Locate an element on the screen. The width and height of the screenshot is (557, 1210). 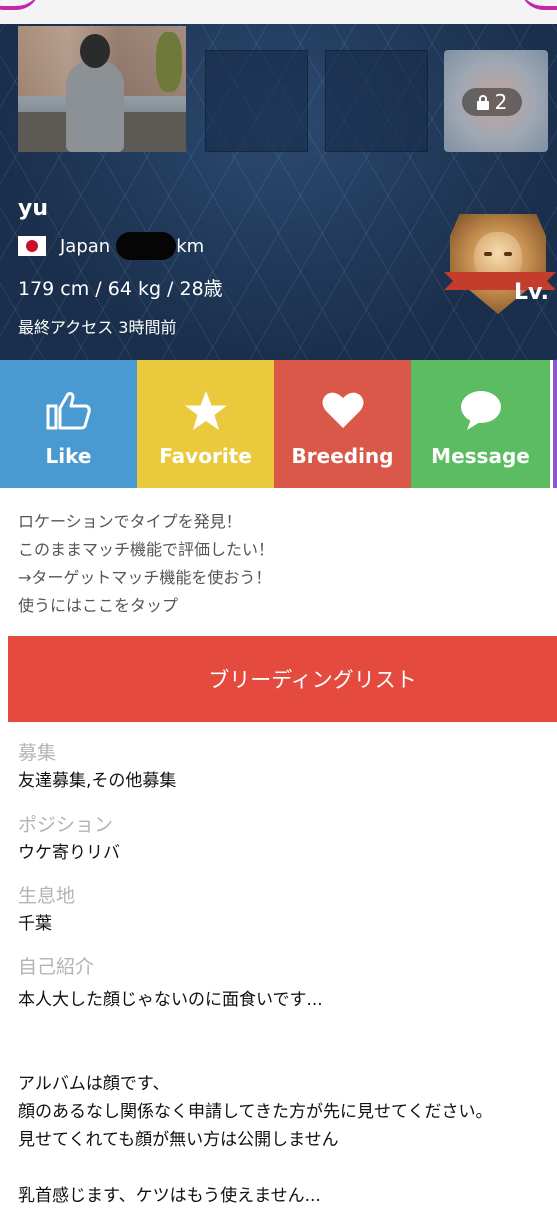
level-label: Lv. is located at coordinates (531, 292).